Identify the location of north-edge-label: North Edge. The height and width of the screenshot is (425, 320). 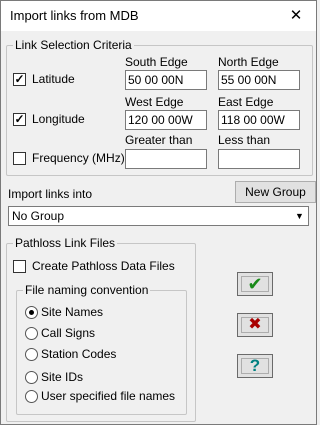
(248, 62).